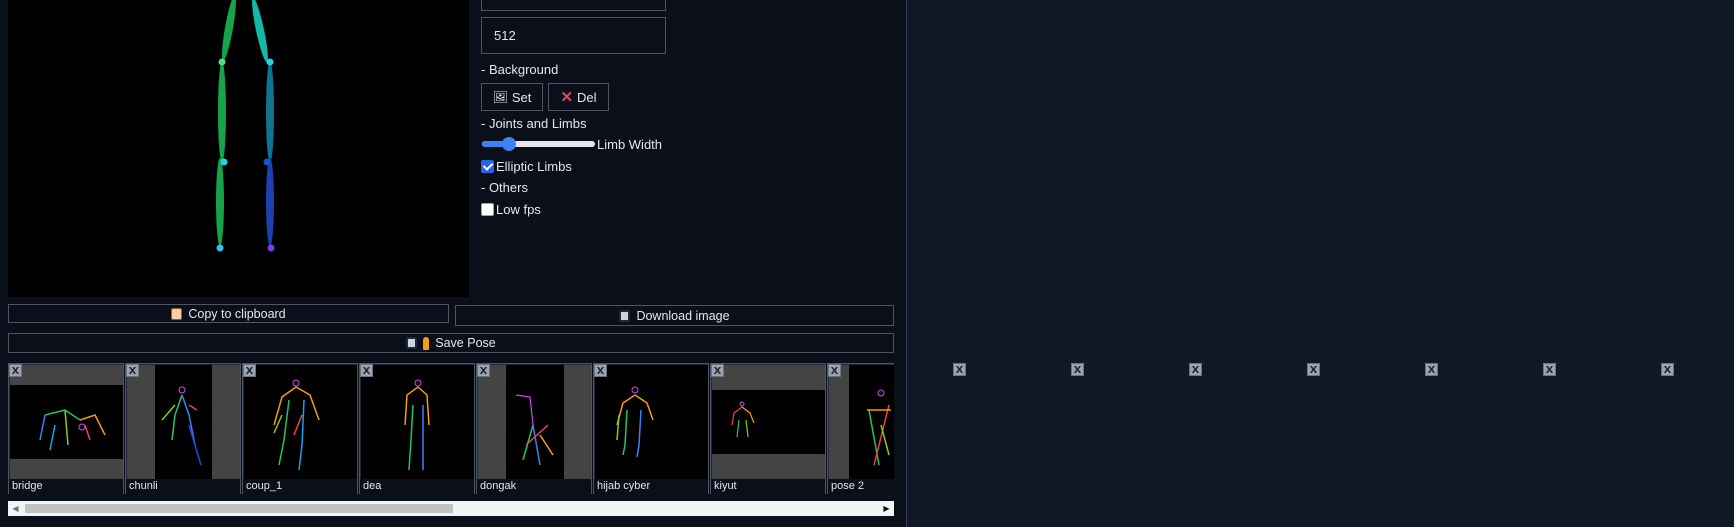  What do you see at coordinates (630, 144) in the screenshot?
I see `limb-width-label: Limb Width` at bounding box center [630, 144].